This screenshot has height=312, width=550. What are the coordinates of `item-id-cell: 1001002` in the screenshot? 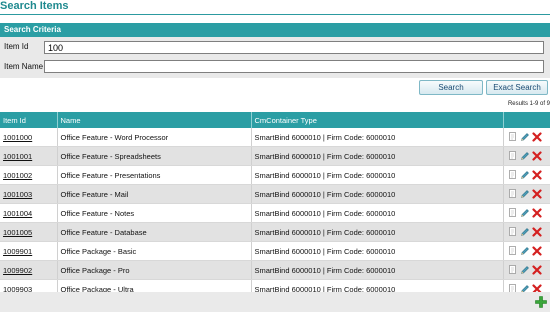 It's located at (29, 175).